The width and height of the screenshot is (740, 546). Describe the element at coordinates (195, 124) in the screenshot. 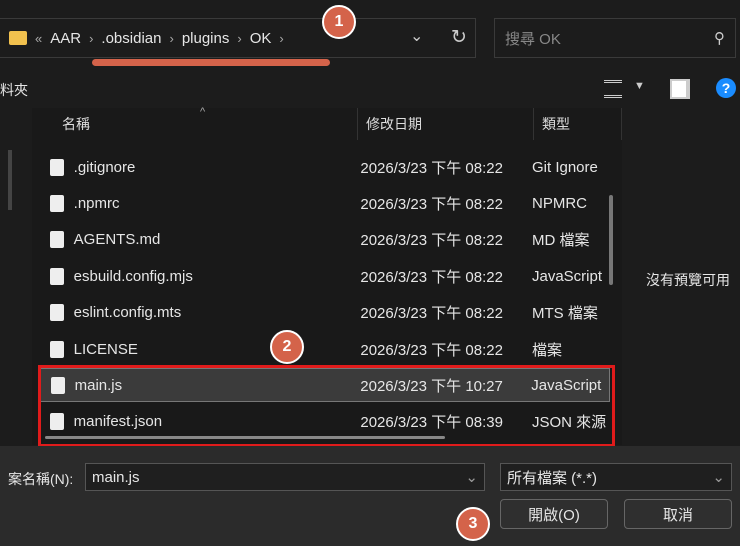

I see `column-name: 名稱` at that location.